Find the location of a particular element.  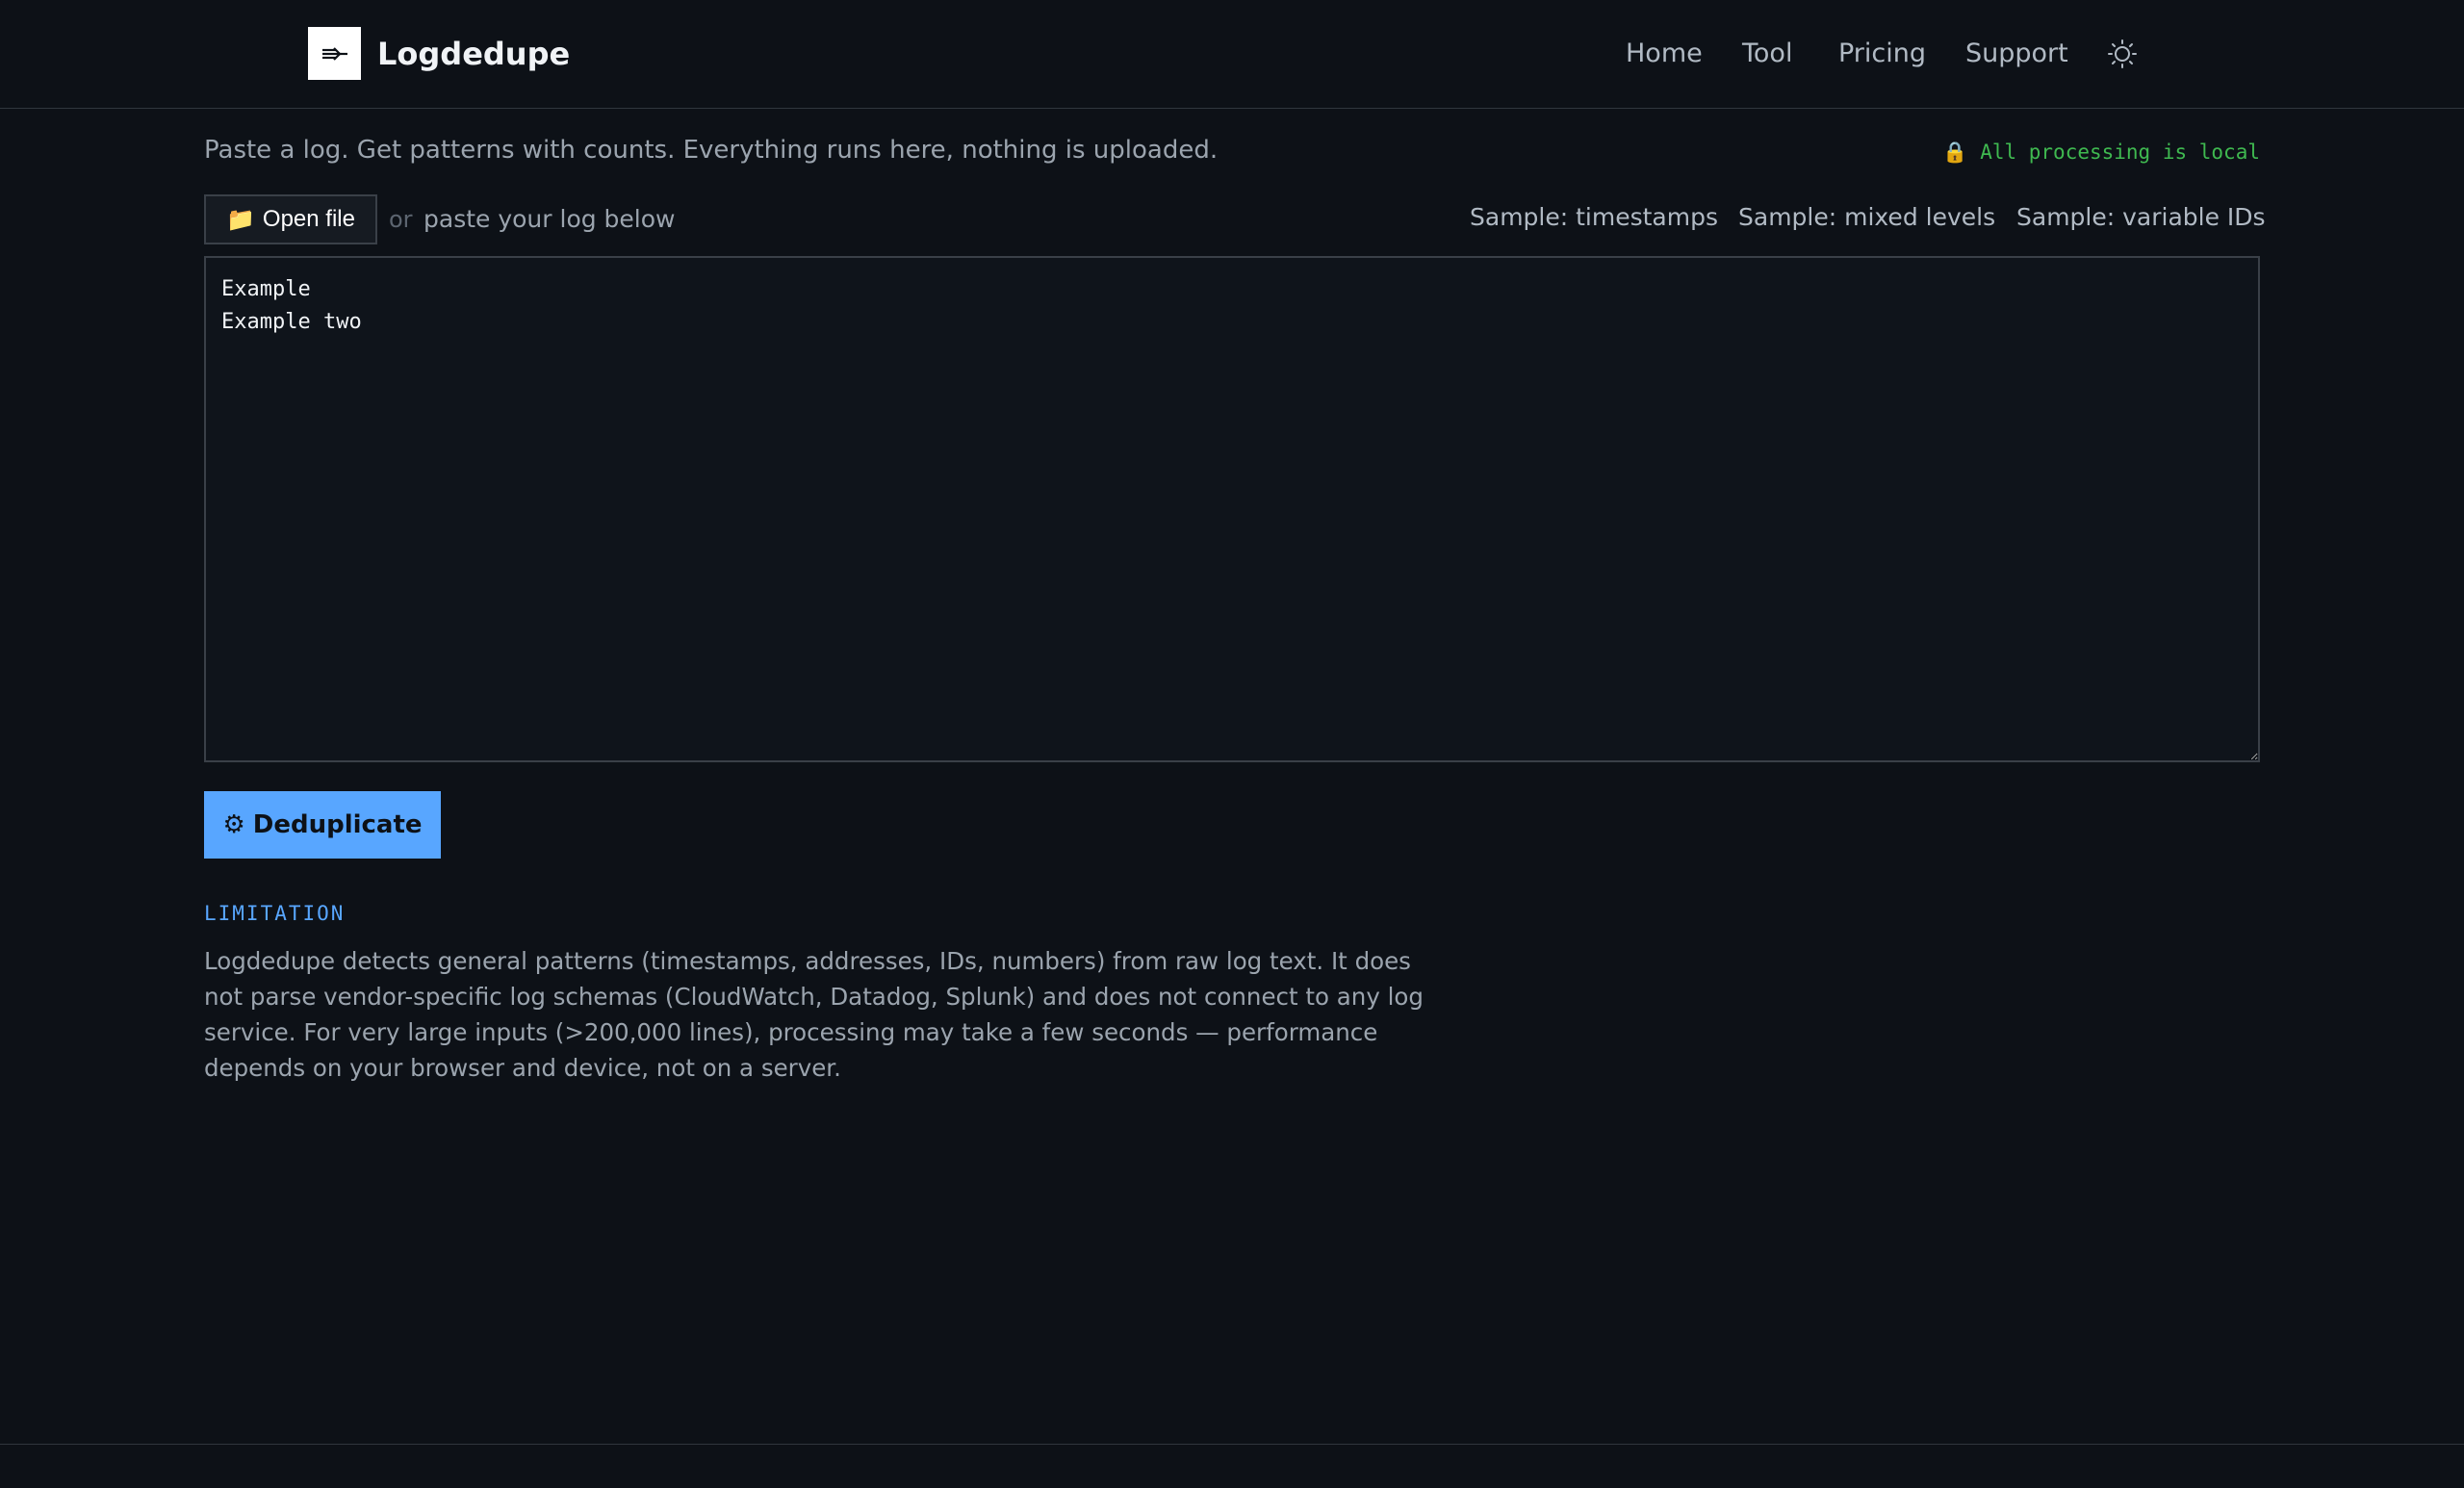

paste-hint: paste your log below is located at coordinates (550, 219).